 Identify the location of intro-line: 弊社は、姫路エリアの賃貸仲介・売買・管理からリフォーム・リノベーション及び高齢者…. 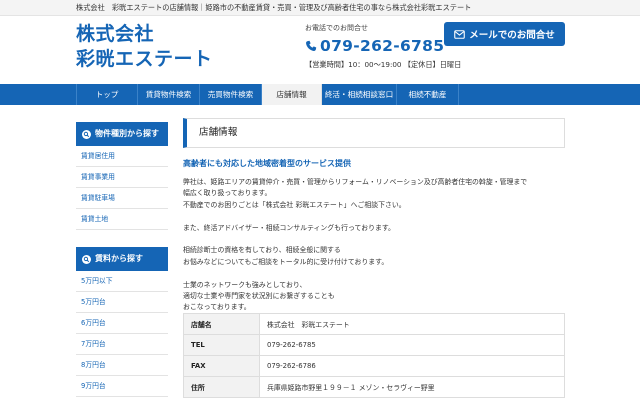
(355, 182).